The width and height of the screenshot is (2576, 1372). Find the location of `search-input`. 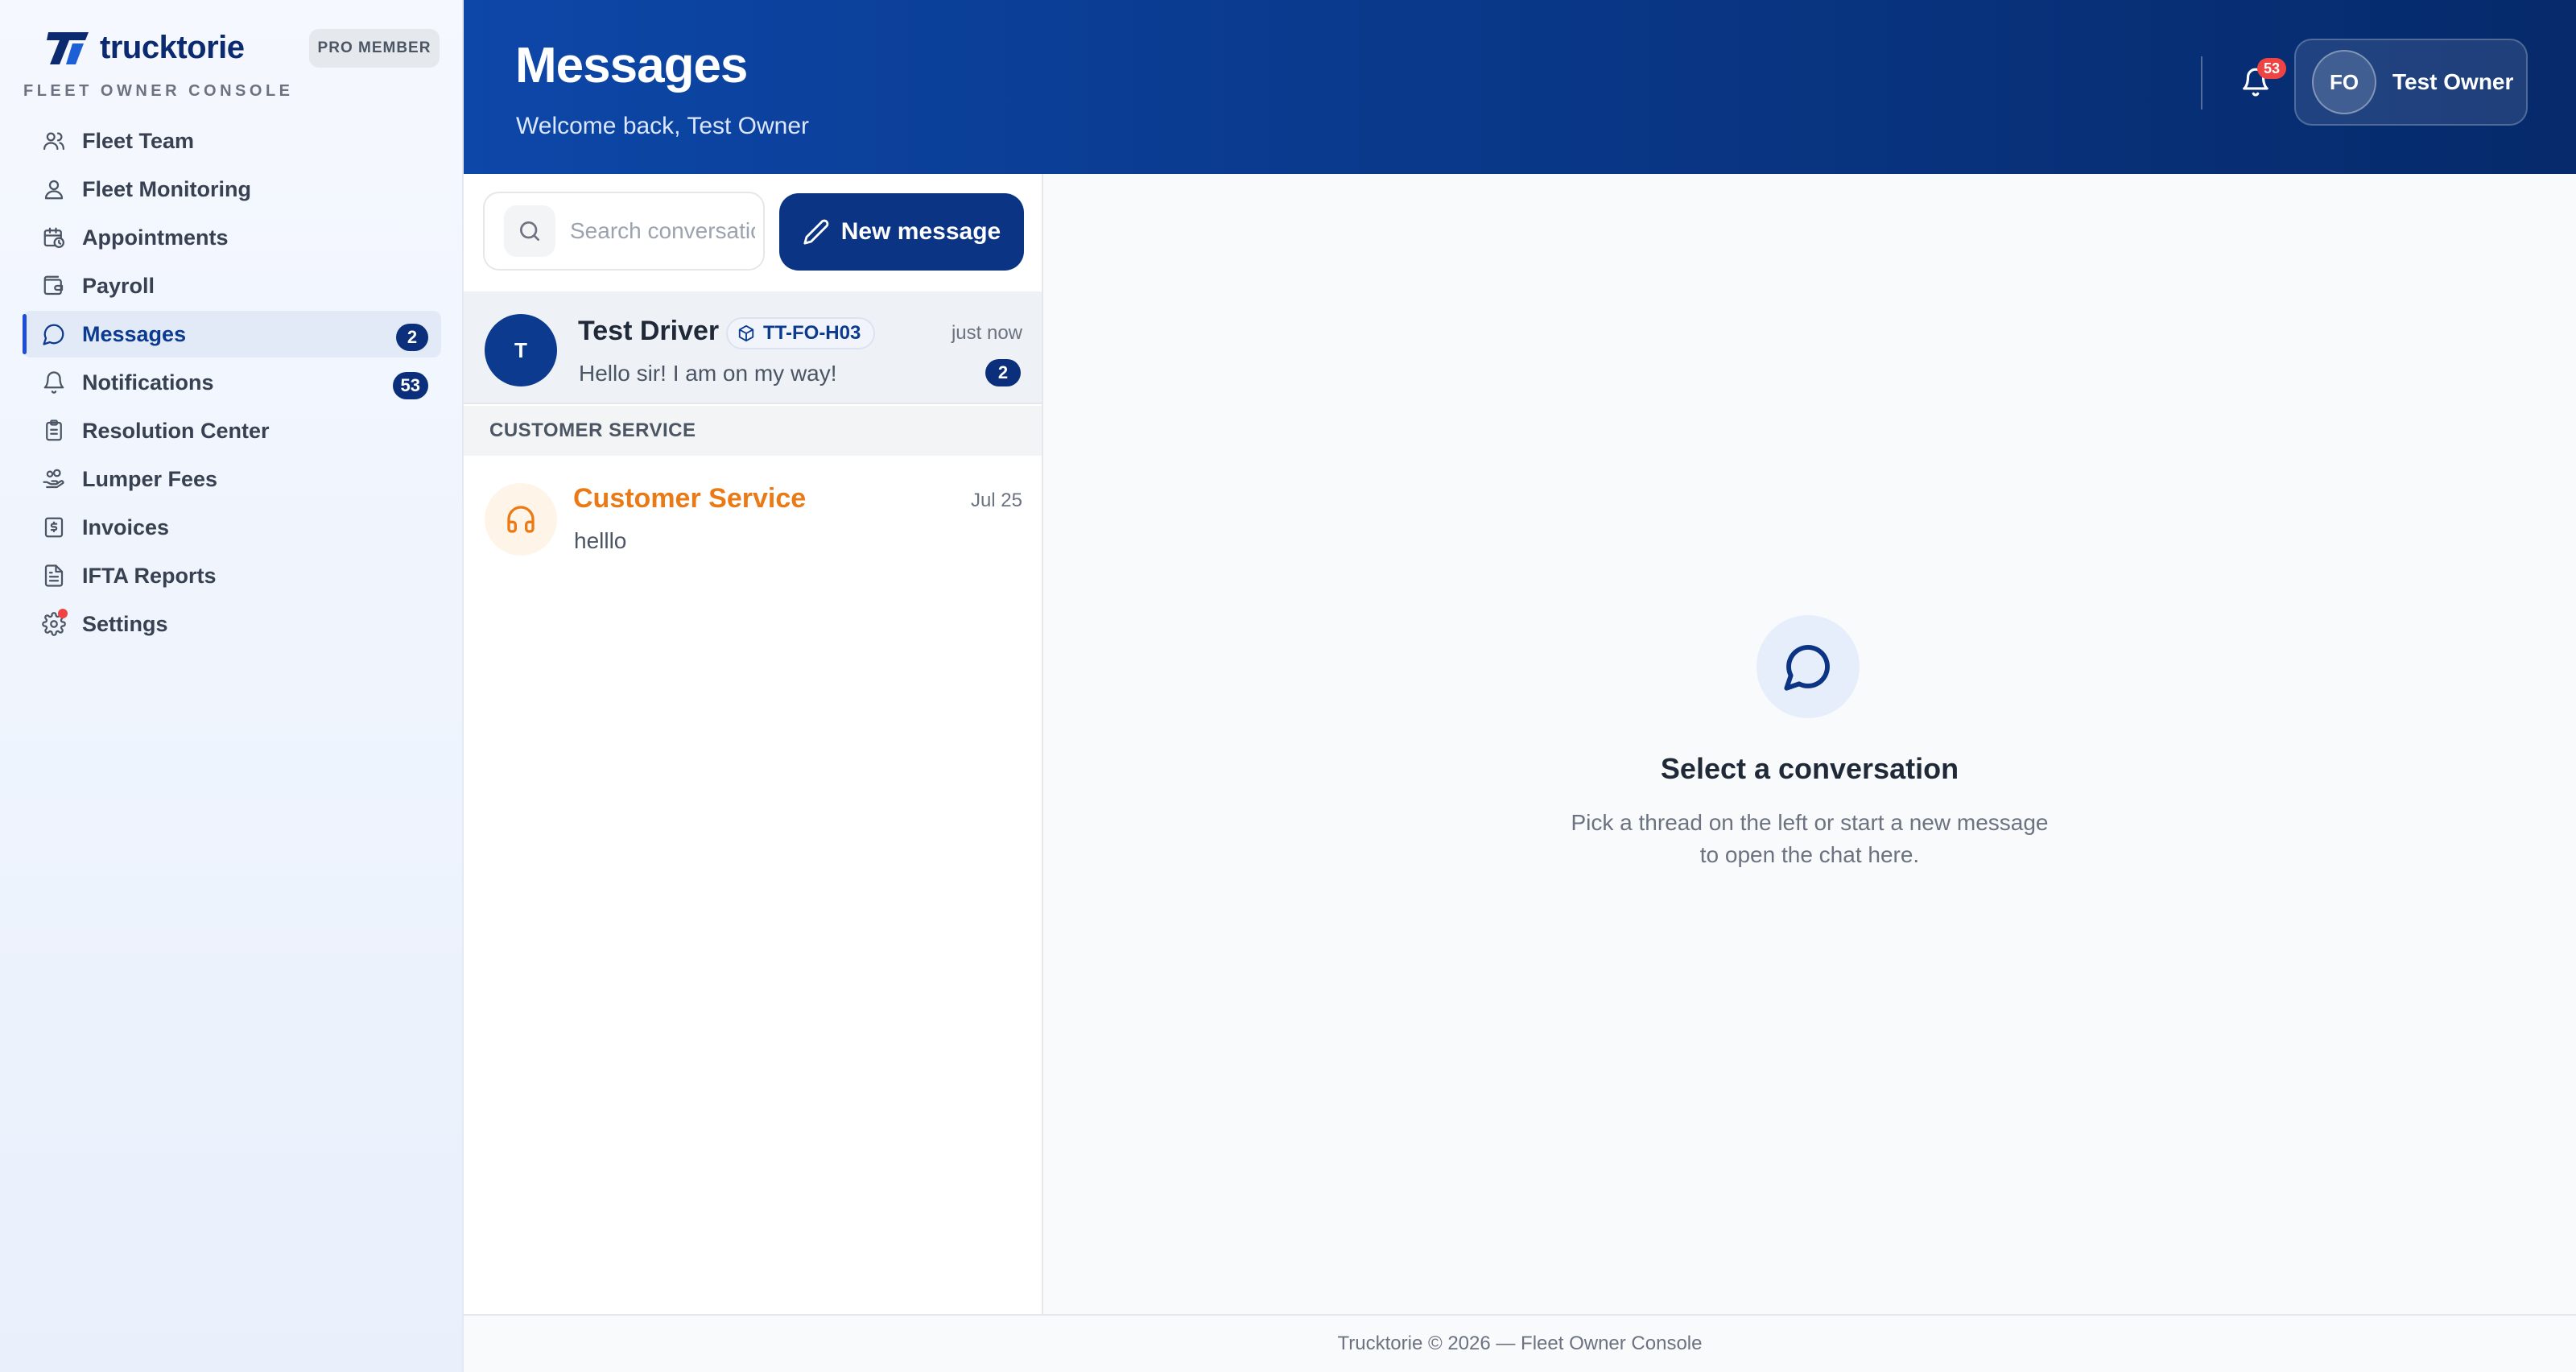

search-input is located at coordinates (662, 231).